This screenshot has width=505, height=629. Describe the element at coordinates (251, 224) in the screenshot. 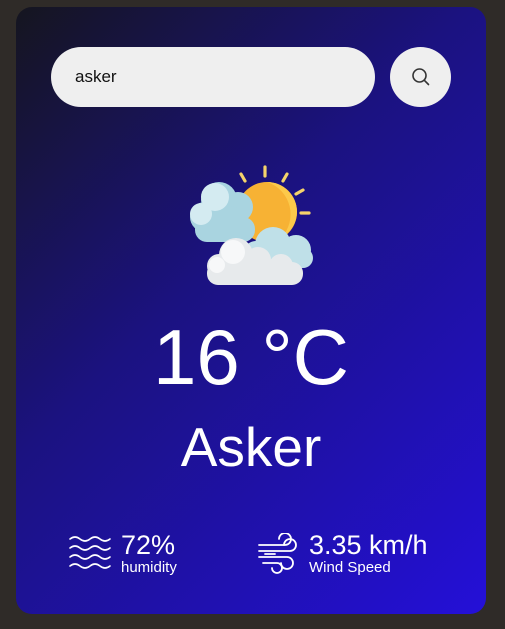

I see `partly-cloudy-icon` at that location.